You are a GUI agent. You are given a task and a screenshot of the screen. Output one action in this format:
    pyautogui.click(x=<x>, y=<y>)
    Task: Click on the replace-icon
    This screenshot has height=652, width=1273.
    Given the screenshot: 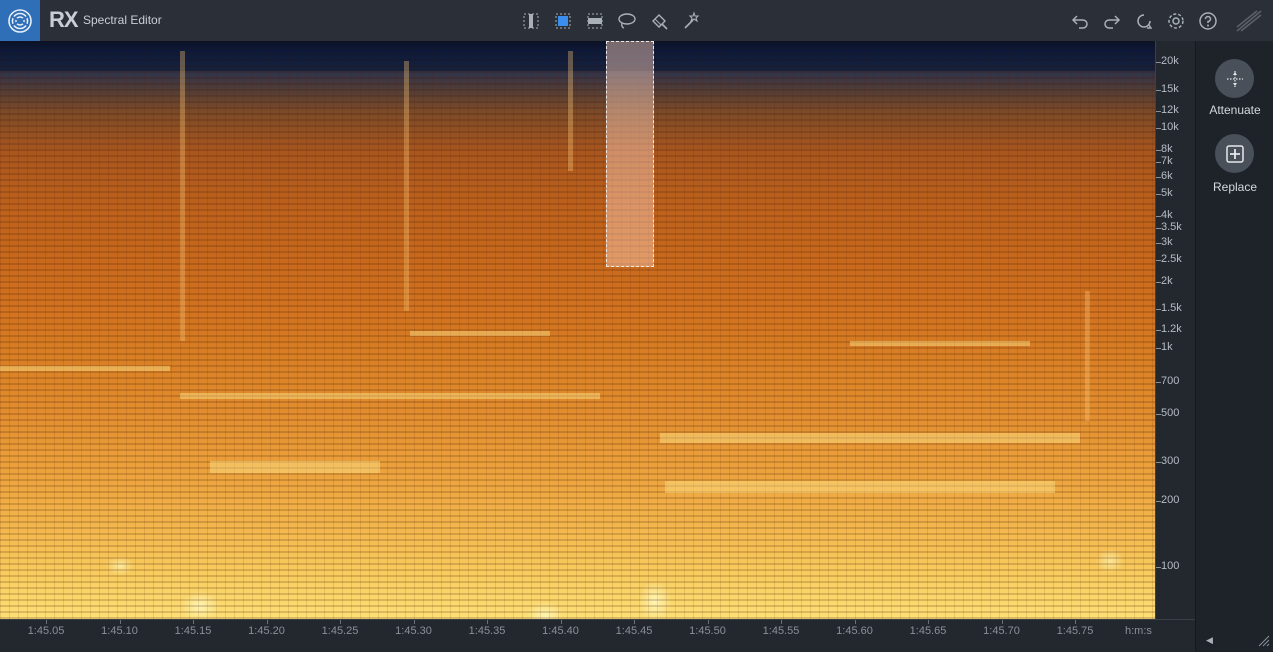 What is the action you would take?
    pyautogui.click(x=1234, y=153)
    